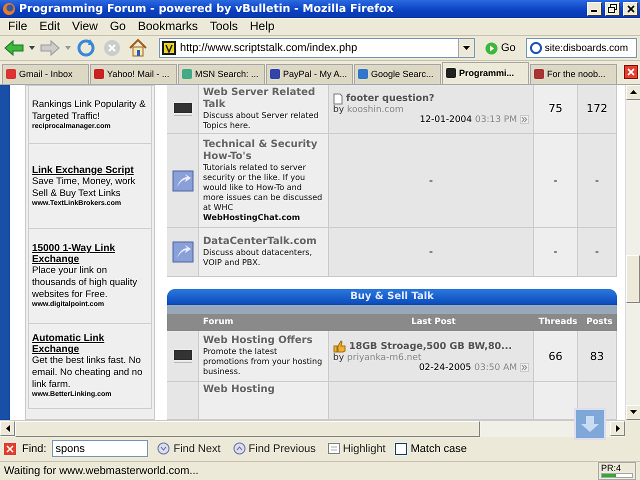 The image size is (640, 480). Describe the element at coordinates (84, 188) in the screenshot. I see `ad-text: Save Time, Money, work Sell & Buy Text Links` at that location.